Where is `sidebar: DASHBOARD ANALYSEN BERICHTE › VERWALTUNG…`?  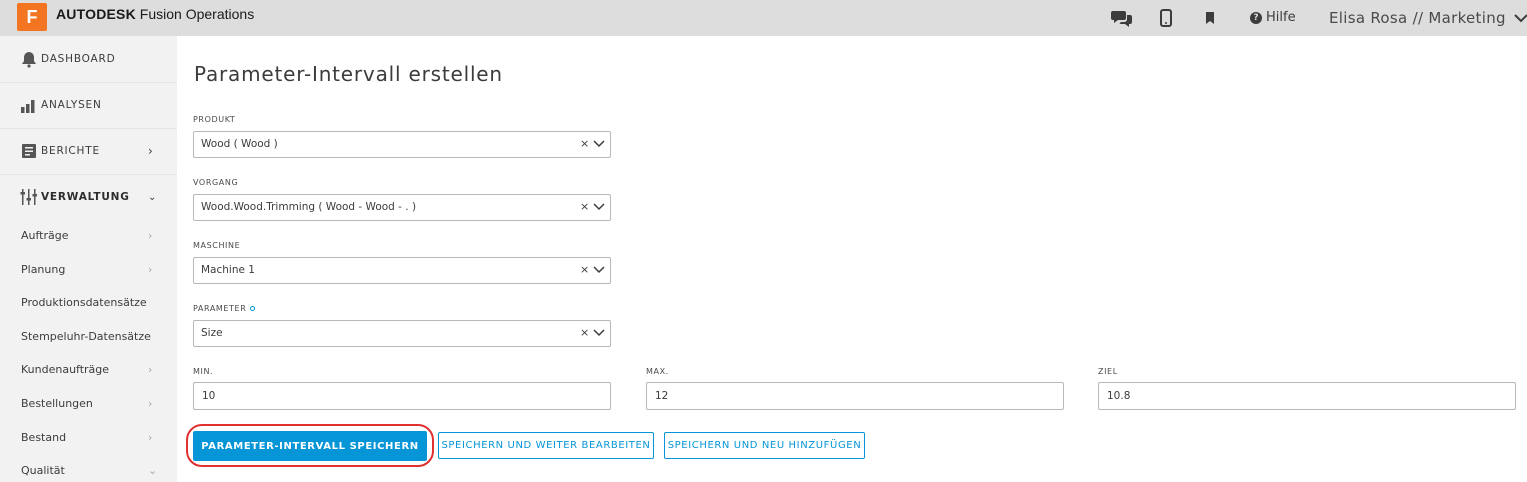
sidebar: DASHBOARD ANALYSEN BERICHTE › VERWALTUNG… is located at coordinates (88, 259).